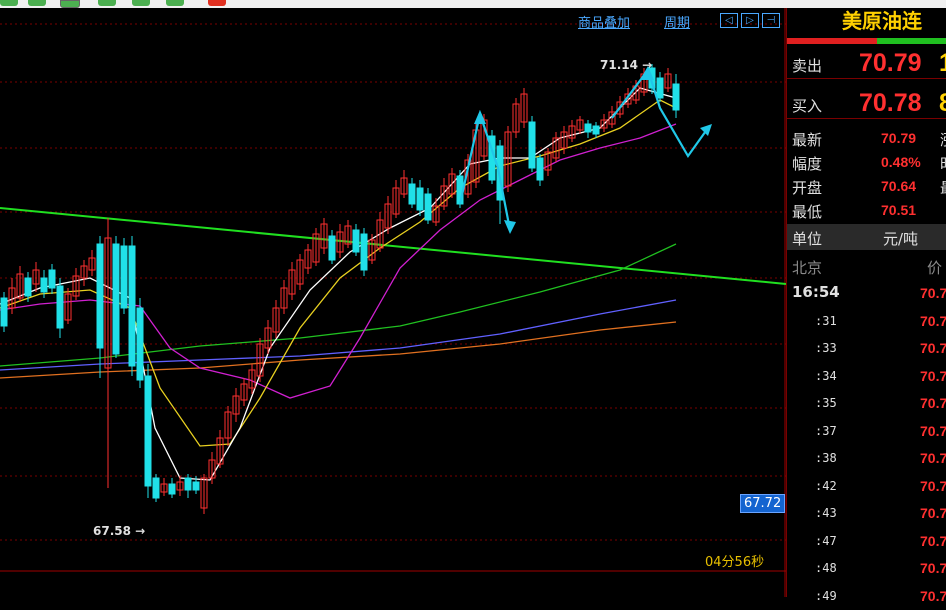  What do you see at coordinates (866, 266) in the screenshot?
I see `tick-header: 北京 价` at bounding box center [866, 266].